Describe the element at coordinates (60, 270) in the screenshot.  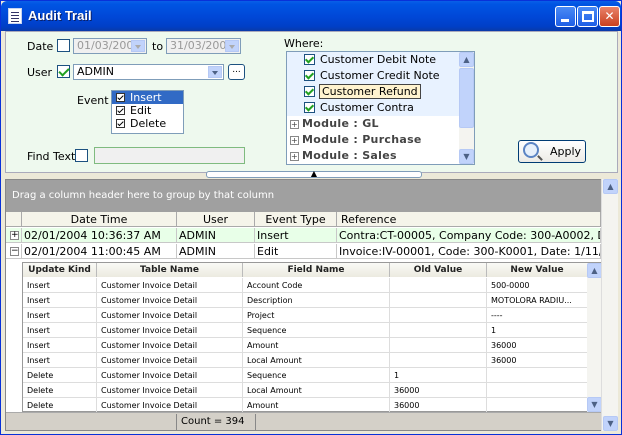
I see `detail-header-update-kind: Update Kind` at that location.